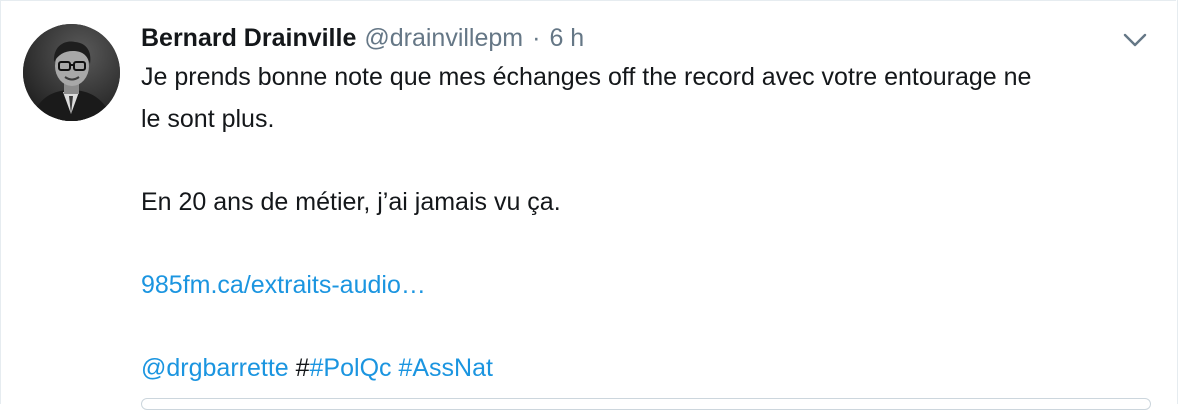 The width and height of the screenshot is (1178, 410). Describe the element at coordinates (588, 0) in the screenshot. I see `tweet-top-border` at that location.